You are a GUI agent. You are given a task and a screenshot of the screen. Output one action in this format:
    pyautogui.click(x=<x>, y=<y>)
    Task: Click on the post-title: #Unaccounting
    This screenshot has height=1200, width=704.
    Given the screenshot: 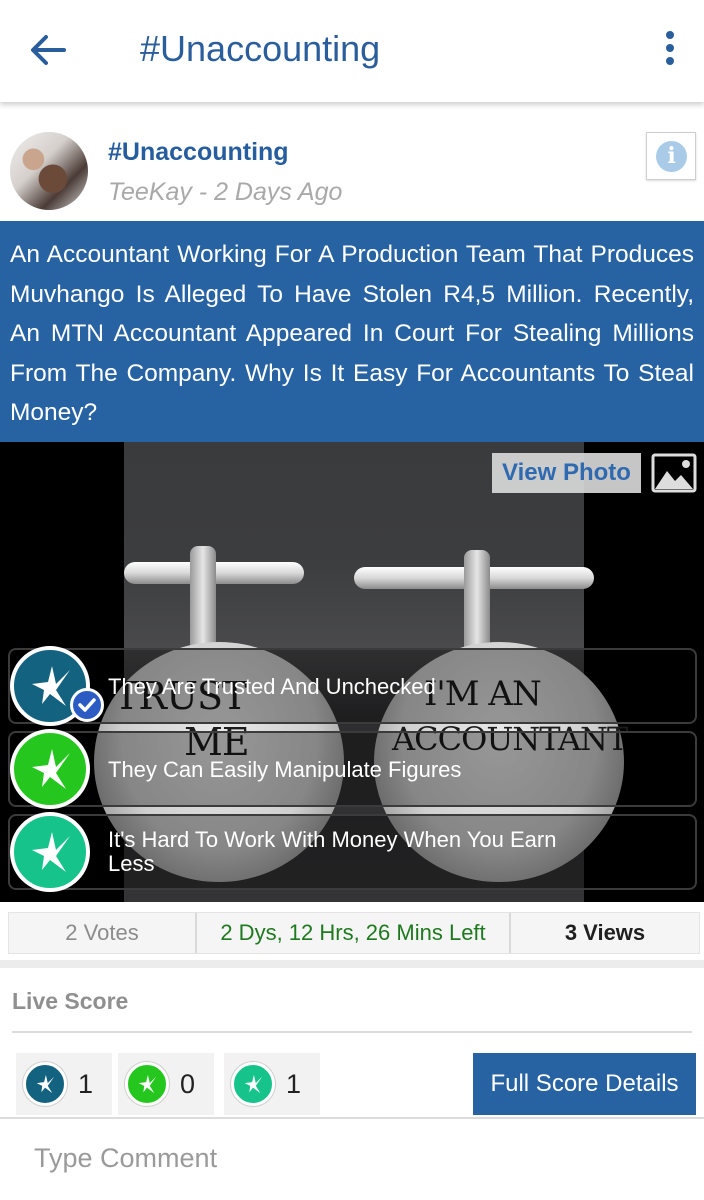 What is the action you would take?
    pyautogui.click(x=198, y=152)
    